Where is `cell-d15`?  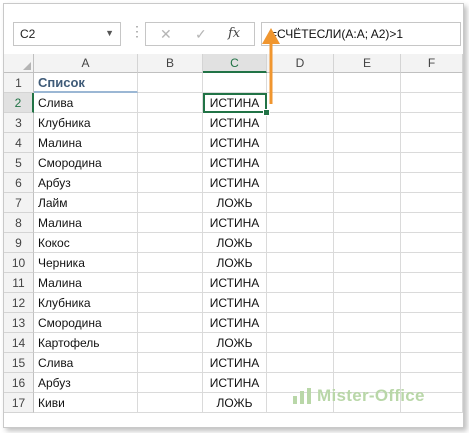 cell-d15 is located at coordinates (300, 363).